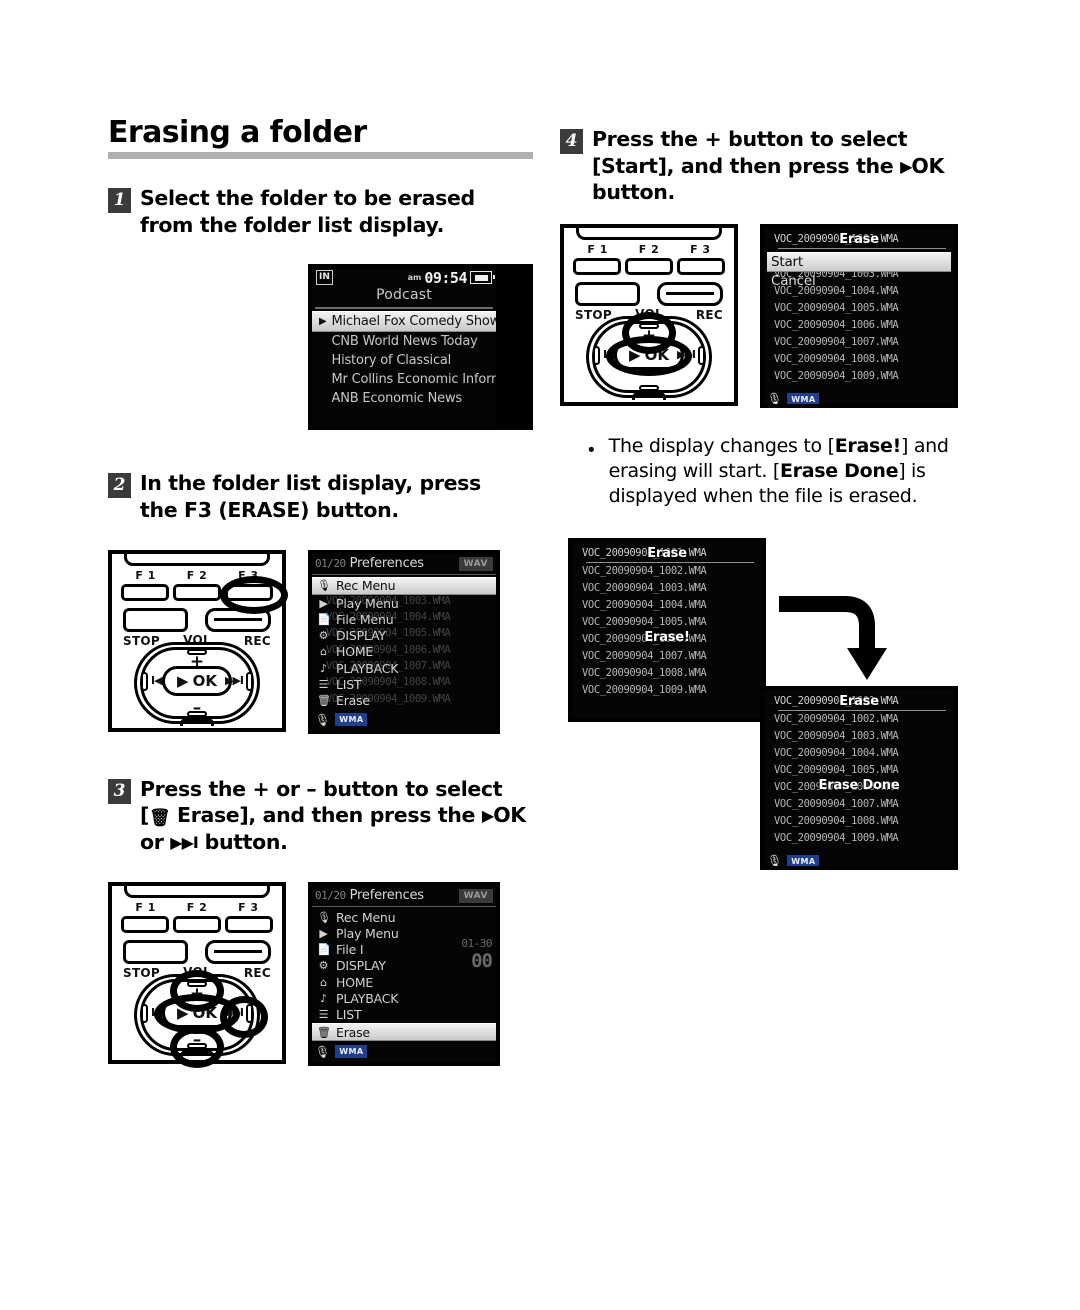 The height and width of the screenshot is (1310, 1080). I want to click on list-item: ▶ Mr Collins Economic Informat, so click(404, 379).